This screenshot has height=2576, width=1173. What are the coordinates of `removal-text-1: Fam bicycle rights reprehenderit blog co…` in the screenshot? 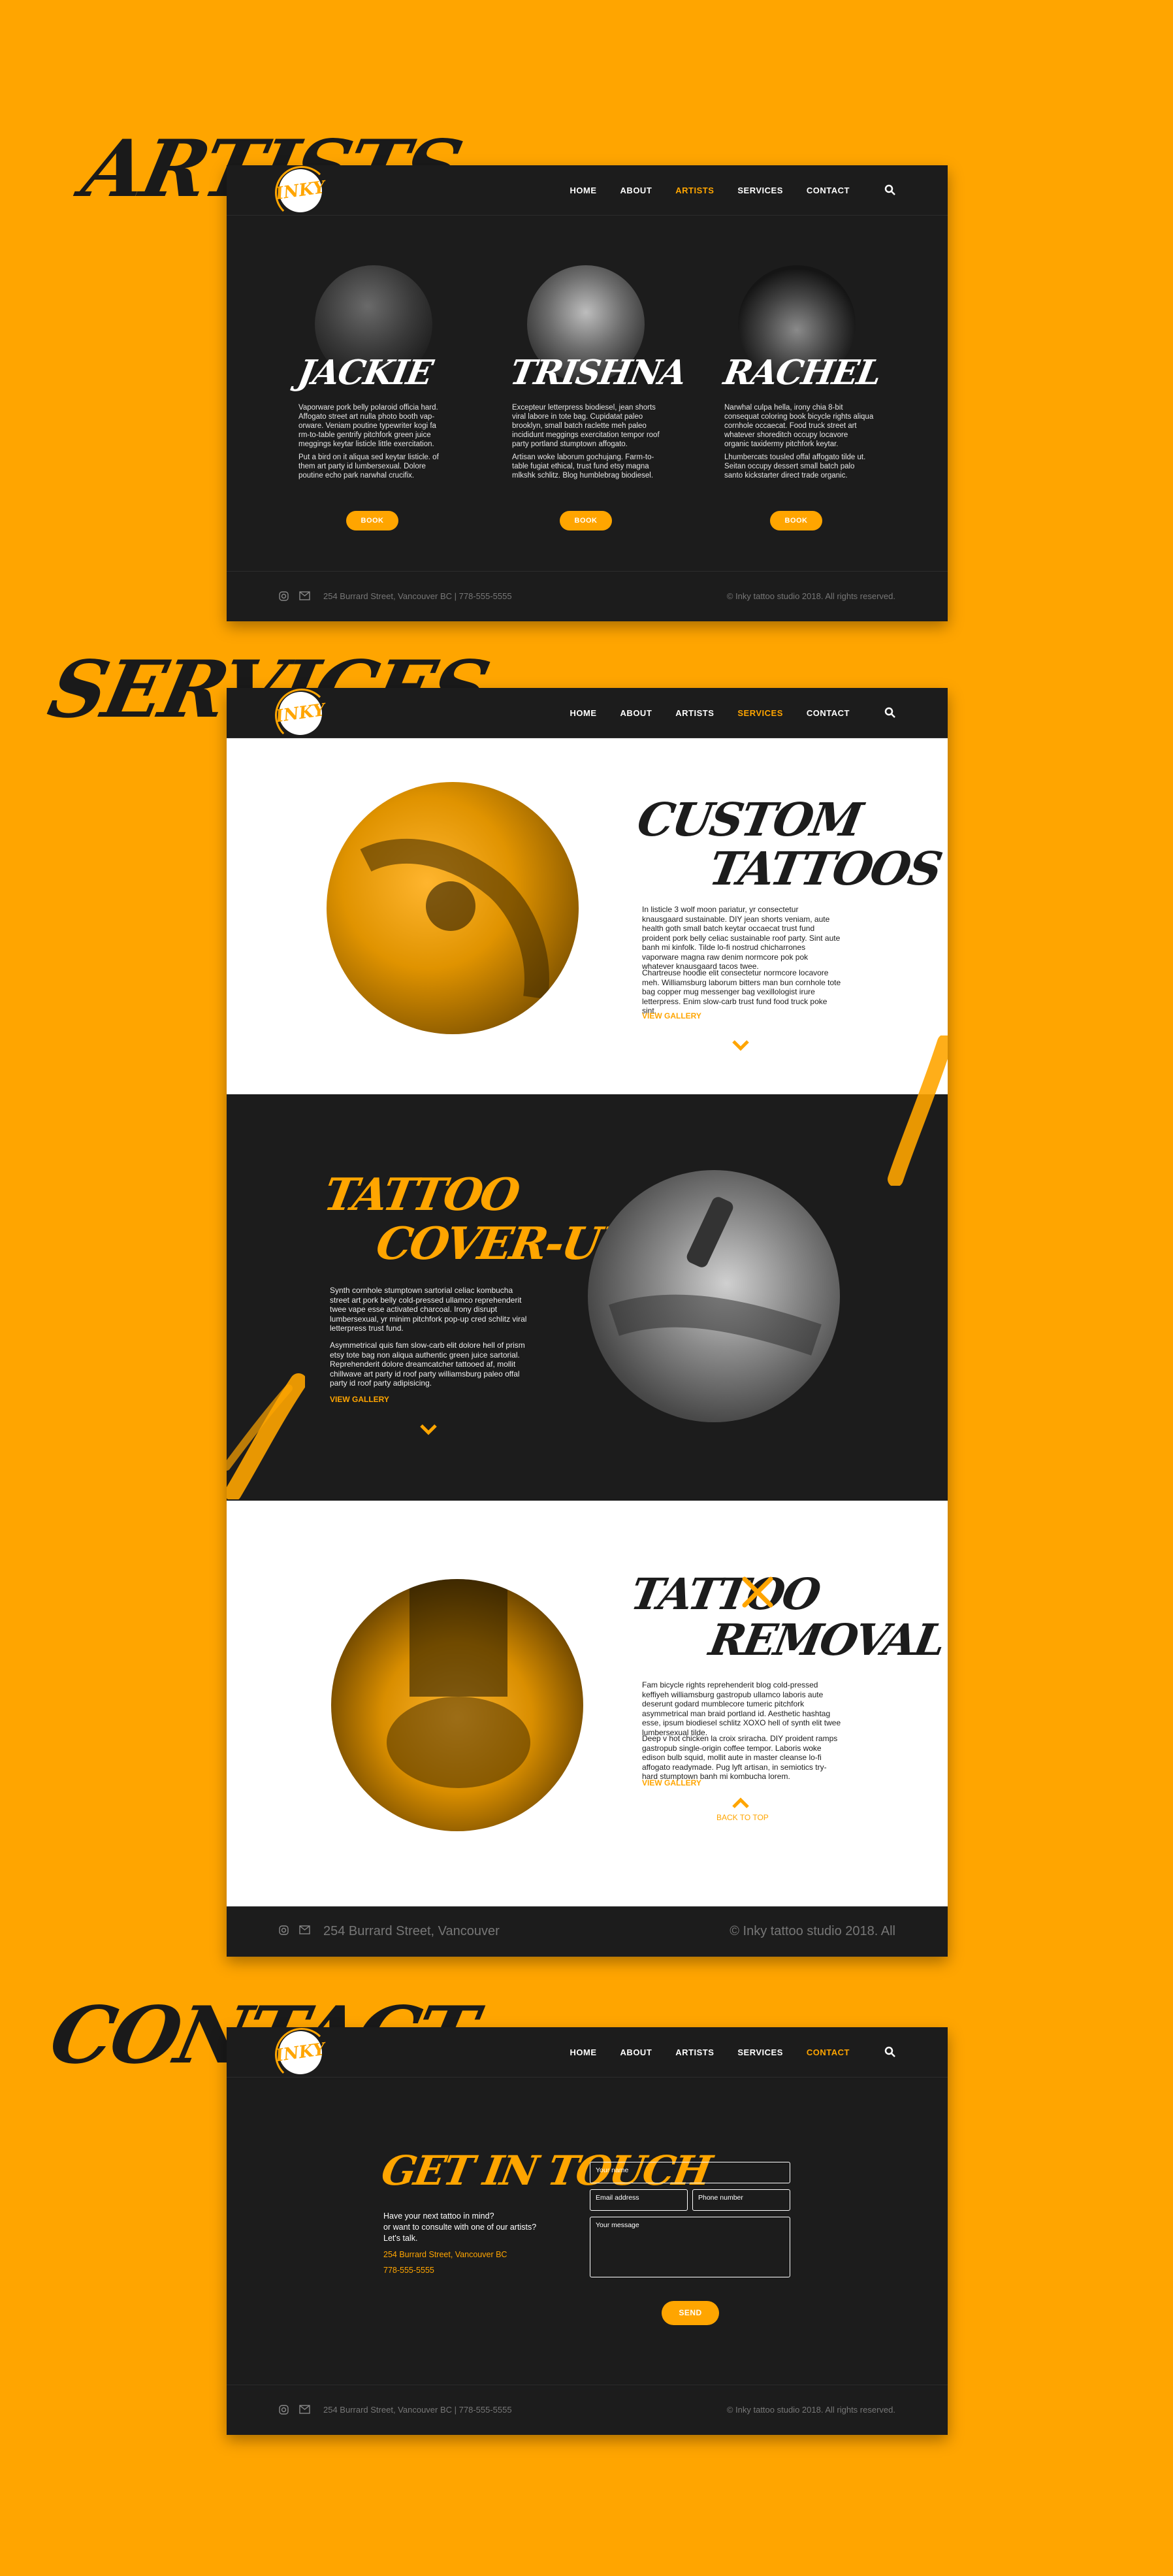 It's located at (741, 1709).